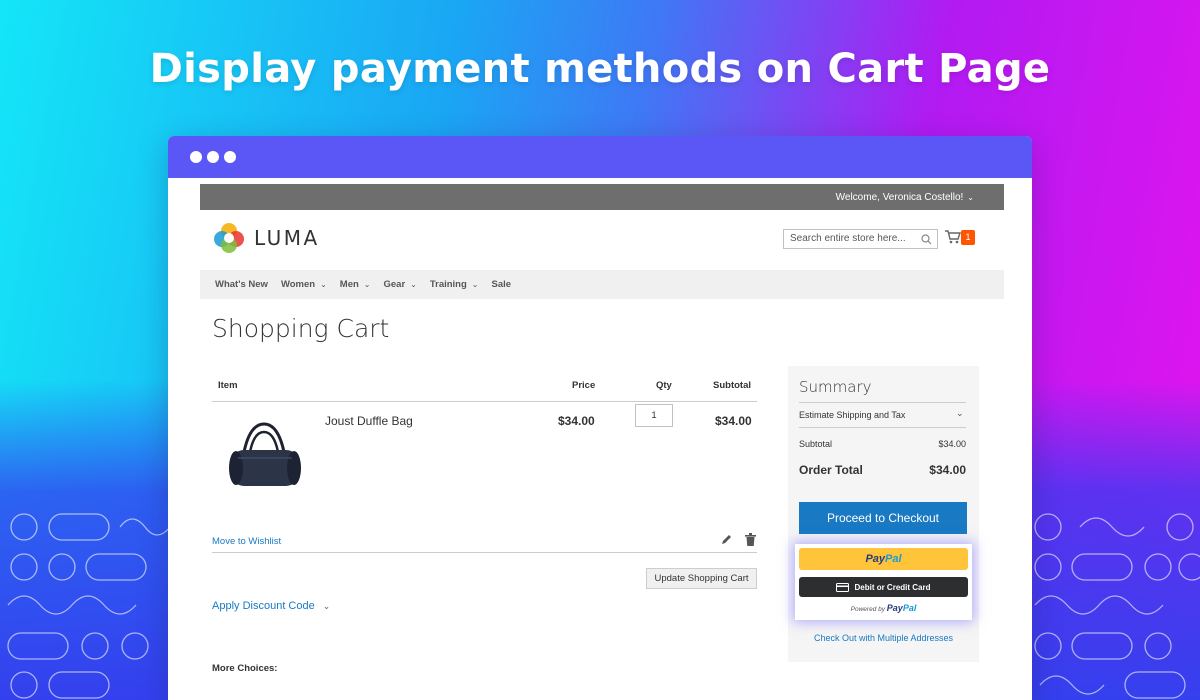  I want to click on estimate-shipping-toggle: Estimate Shipping and Tax, so click(852, 415).